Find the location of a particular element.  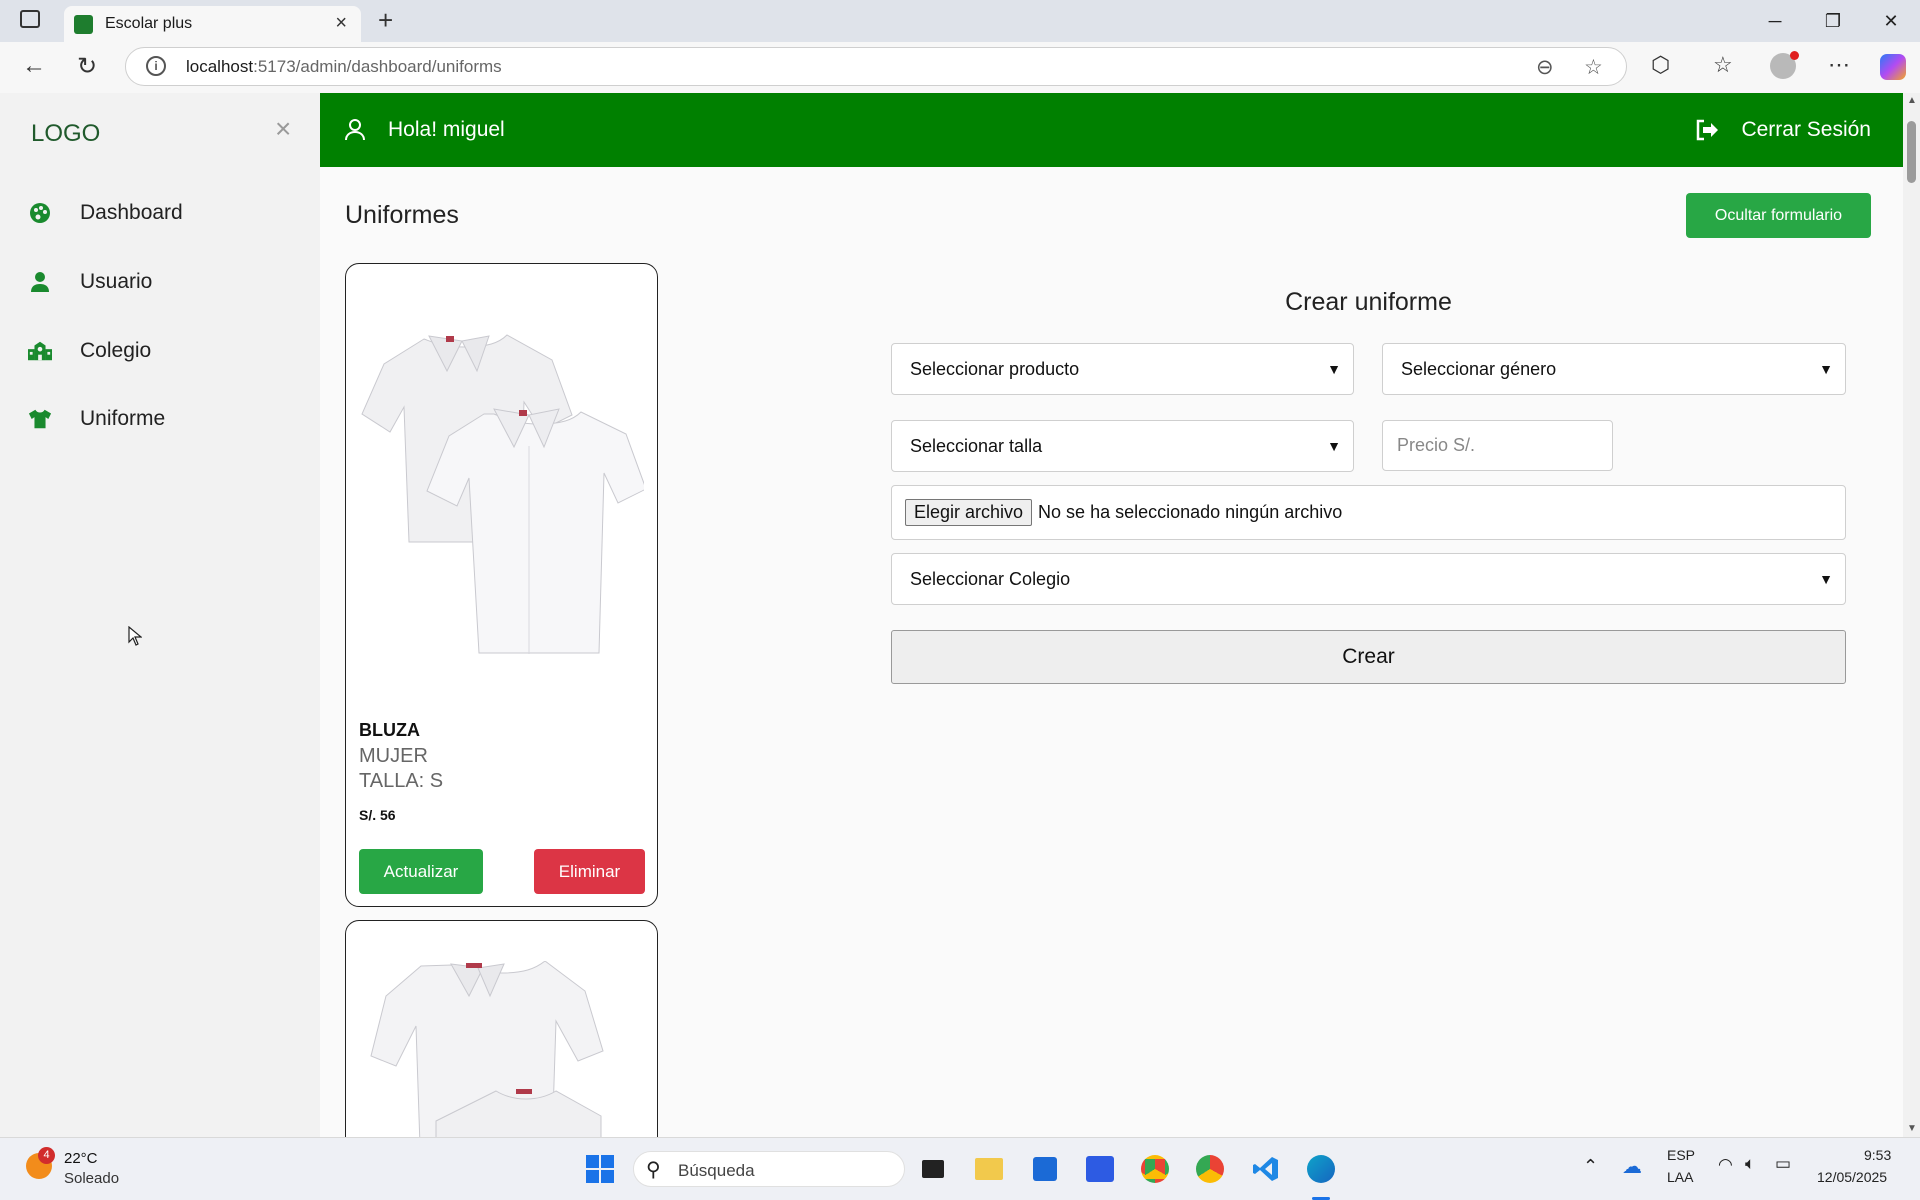

minimize-icon: ─ is located at coordinates (1775, 21).